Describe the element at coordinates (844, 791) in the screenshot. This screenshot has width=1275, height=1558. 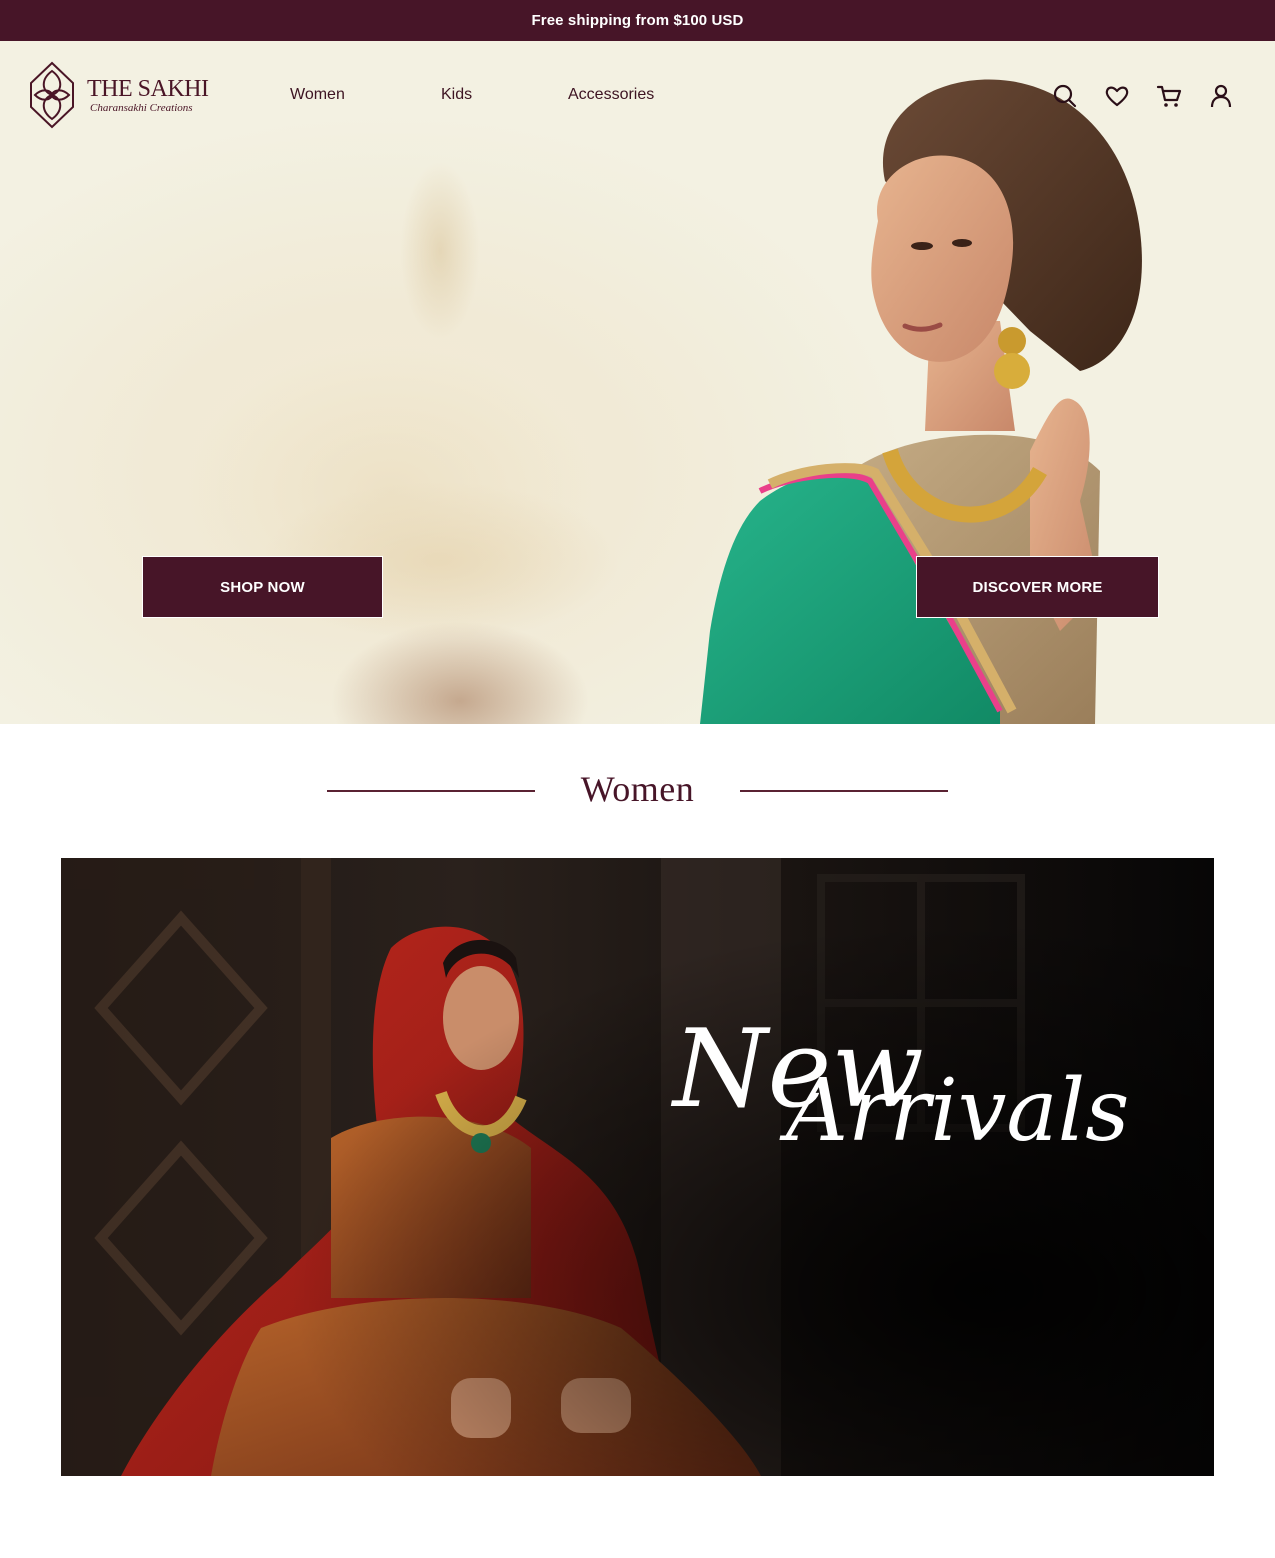
I see `heading-divider-right` at that location.